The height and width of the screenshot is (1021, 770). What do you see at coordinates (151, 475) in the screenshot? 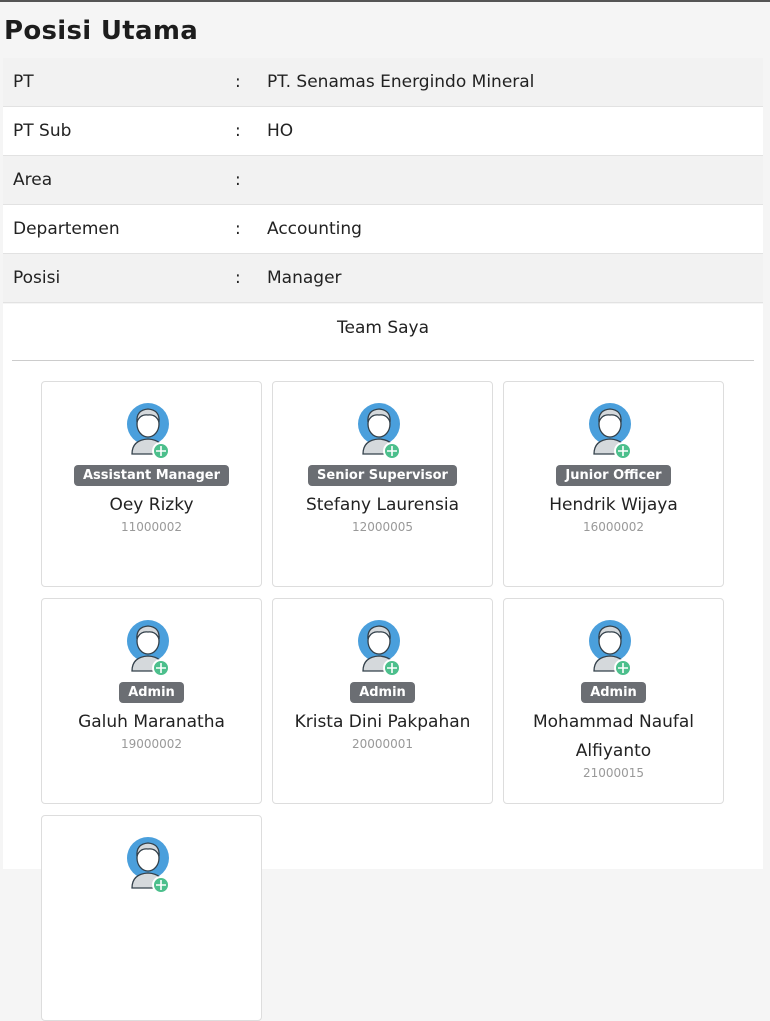
I see `role-badge: Assistant Manager` at bounding box center [151, 475].